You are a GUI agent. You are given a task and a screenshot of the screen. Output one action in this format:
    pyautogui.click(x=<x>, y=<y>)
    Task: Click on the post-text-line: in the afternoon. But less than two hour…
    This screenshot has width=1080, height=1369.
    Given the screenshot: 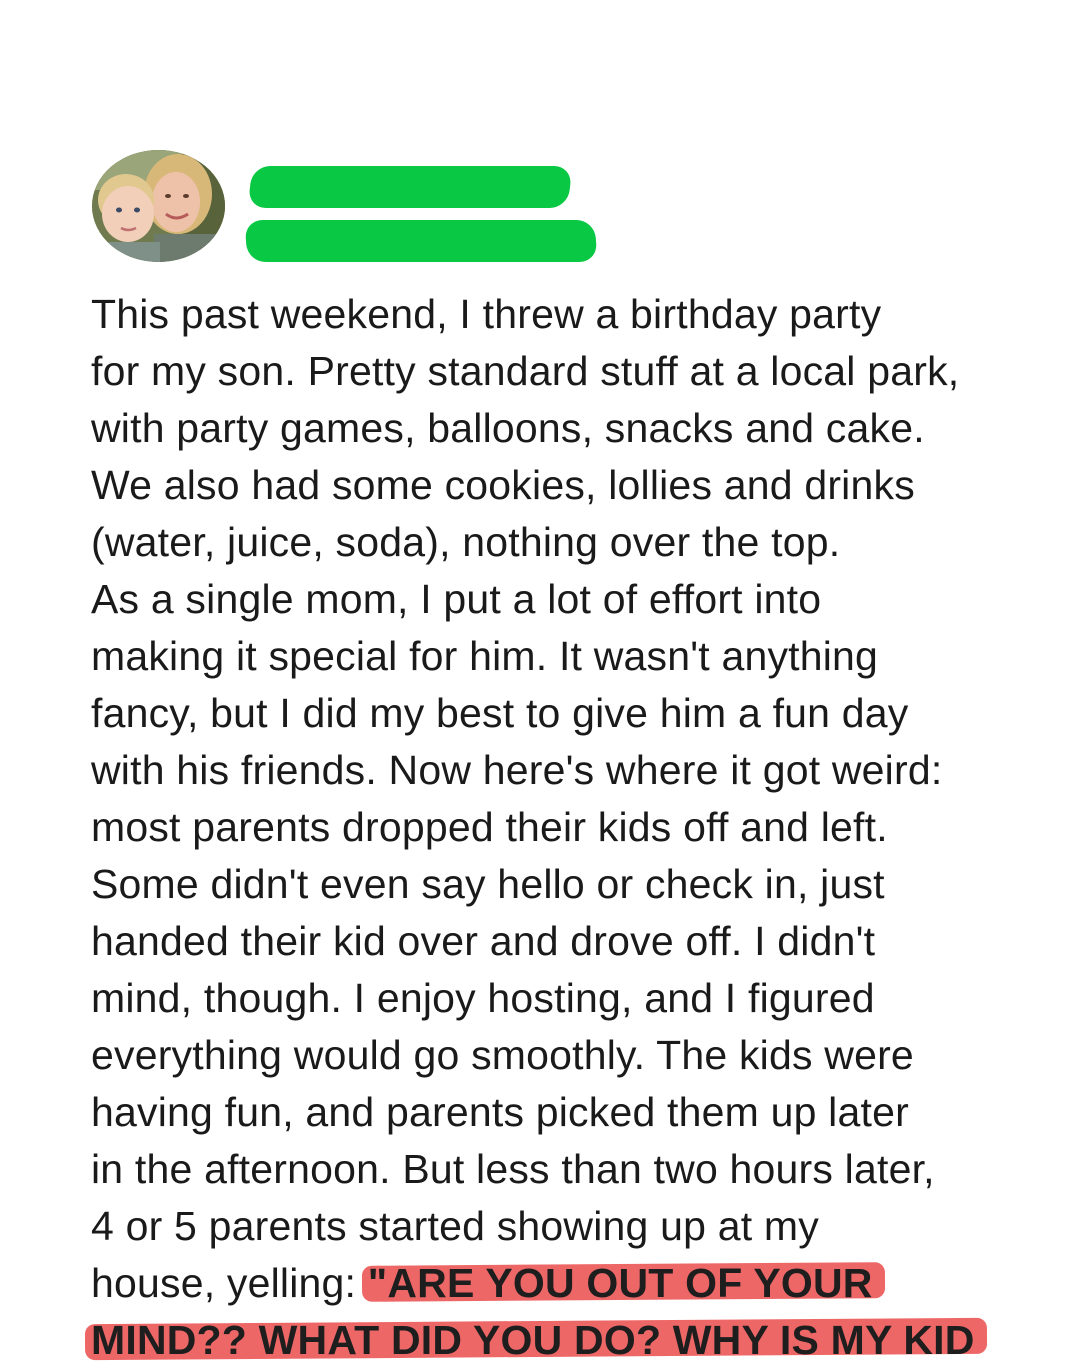 What is the action you would take?
    pyautogui.click(x=513, y=1169)
    